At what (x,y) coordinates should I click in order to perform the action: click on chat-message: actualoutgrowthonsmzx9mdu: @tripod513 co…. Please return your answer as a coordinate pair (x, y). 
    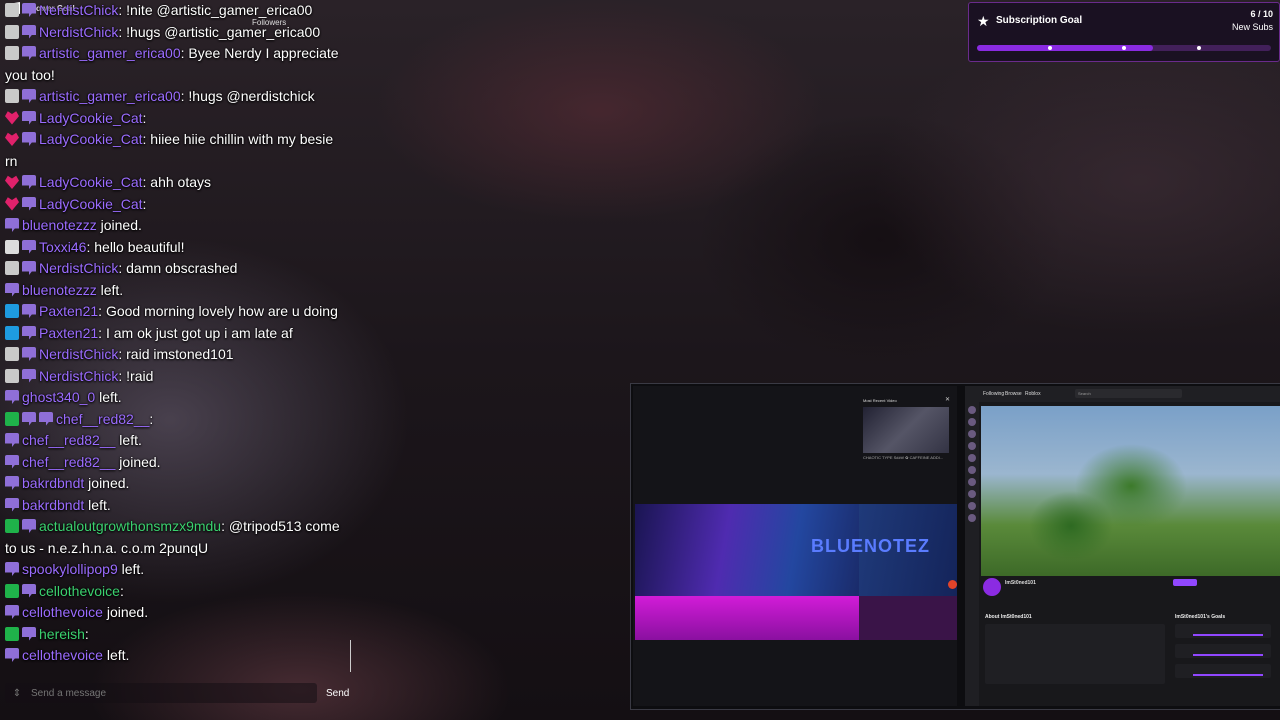
    Looking at the image, I should click on (172, 526).